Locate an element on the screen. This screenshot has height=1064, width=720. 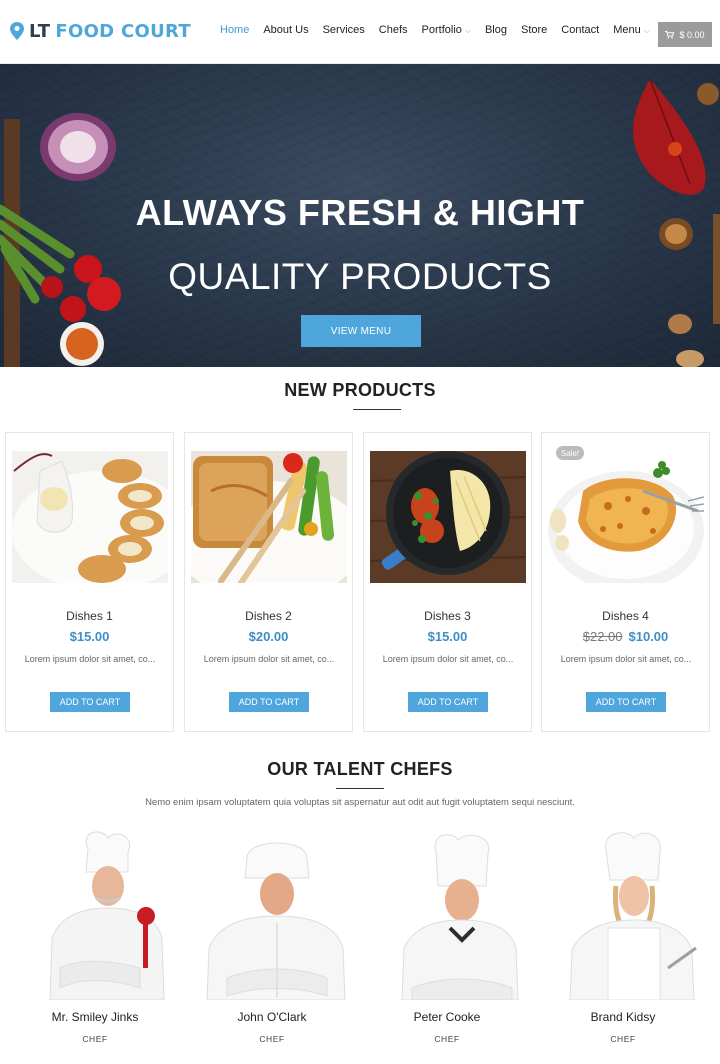
product-name: Dishes 1 is located at coordinates (89, 616).